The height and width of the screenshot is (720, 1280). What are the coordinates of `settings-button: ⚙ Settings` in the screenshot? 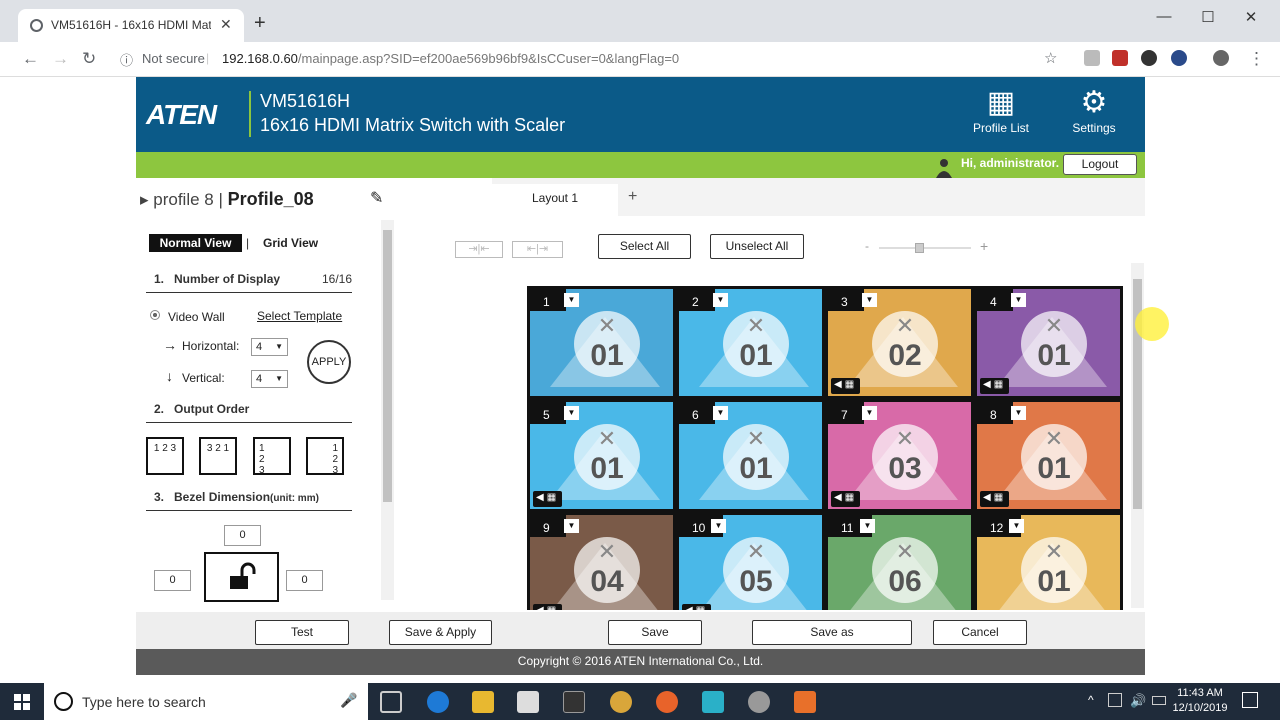 It's located at (1094, 110).